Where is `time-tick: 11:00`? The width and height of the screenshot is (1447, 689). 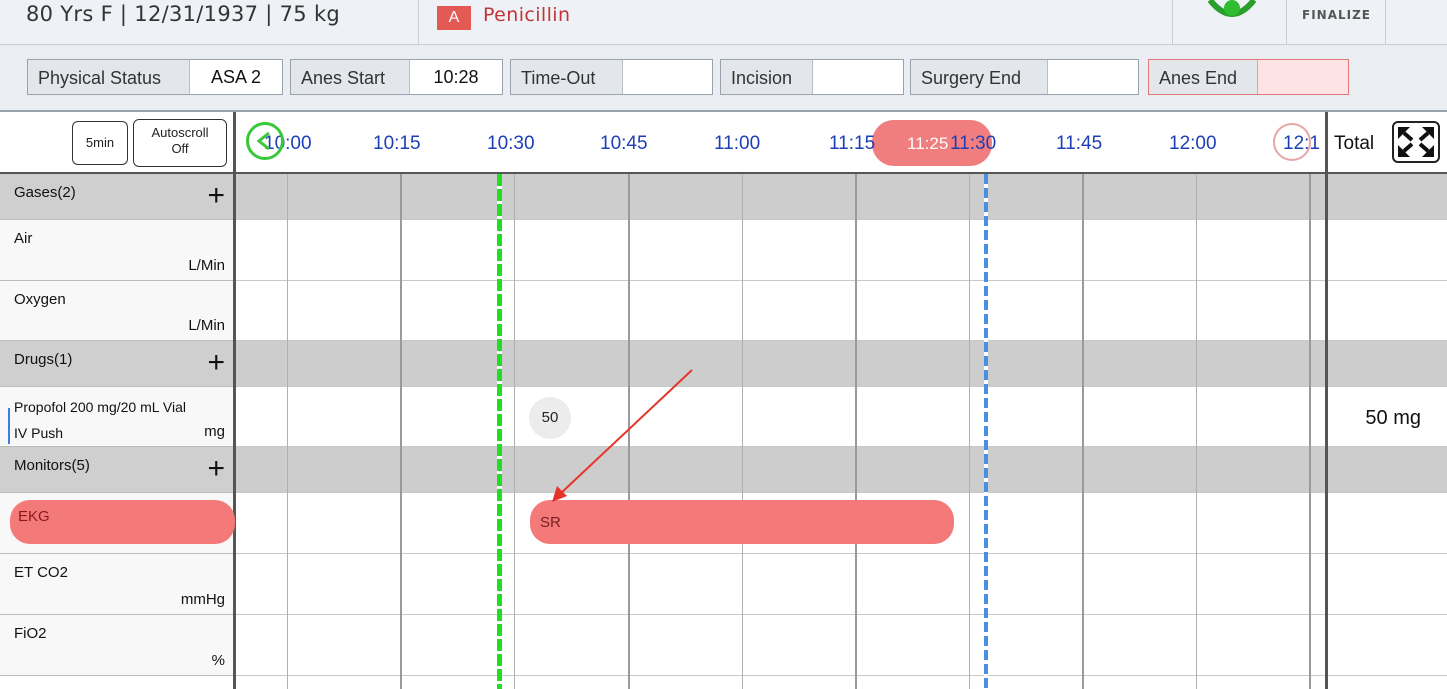 time-tick: 11:00 is located at coordinates (737, 143).